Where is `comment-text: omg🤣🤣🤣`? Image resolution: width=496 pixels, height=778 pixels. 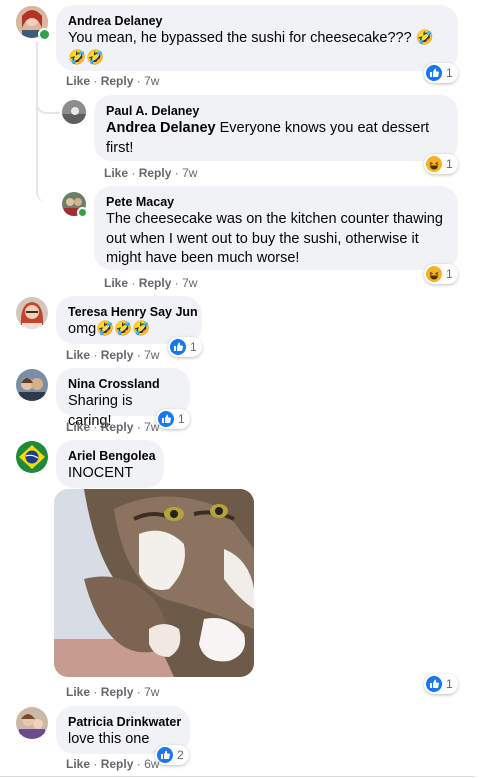
comment-text: omg🤣🤣🤣 is located at coordinates (129, 330).